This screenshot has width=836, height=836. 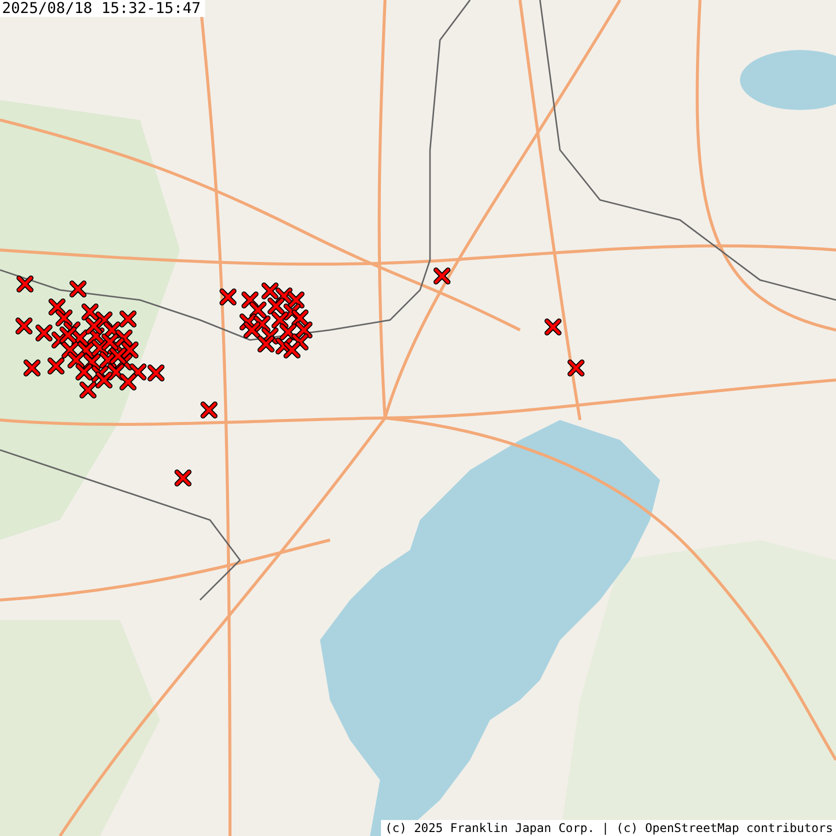 I want to click on time-range-title: 2025/08/18 15:32-15:47, so click(x=102, y=8).